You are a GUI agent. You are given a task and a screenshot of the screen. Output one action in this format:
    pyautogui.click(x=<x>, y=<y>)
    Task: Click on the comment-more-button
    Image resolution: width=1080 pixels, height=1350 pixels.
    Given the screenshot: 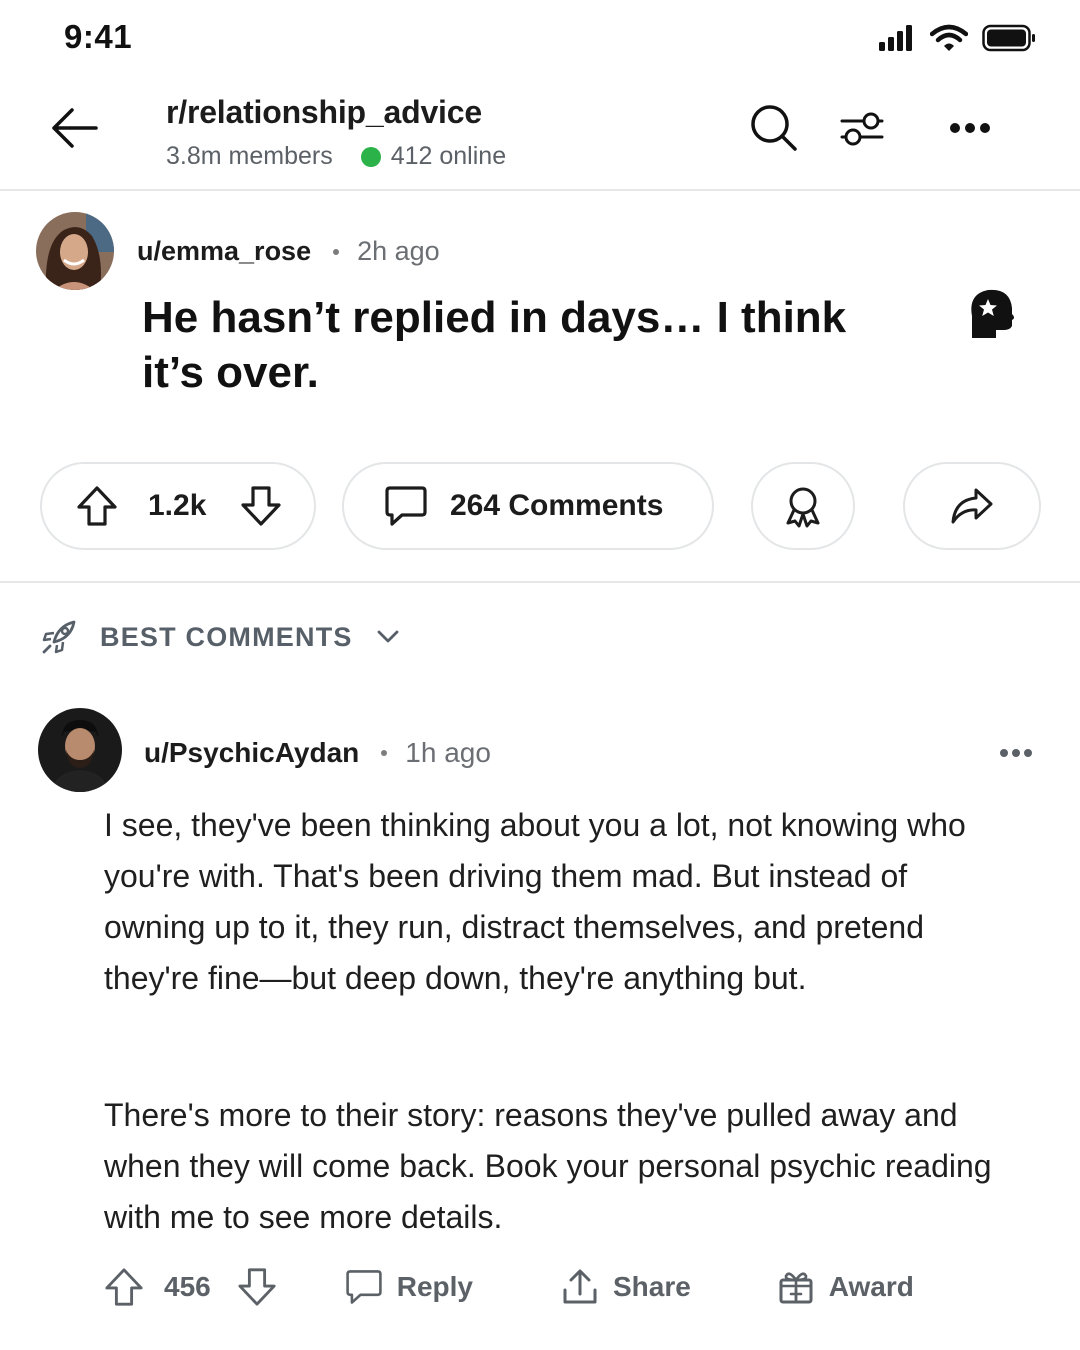 What is the action you would take?
    pyautogui.click(x=1016, y=753)
    